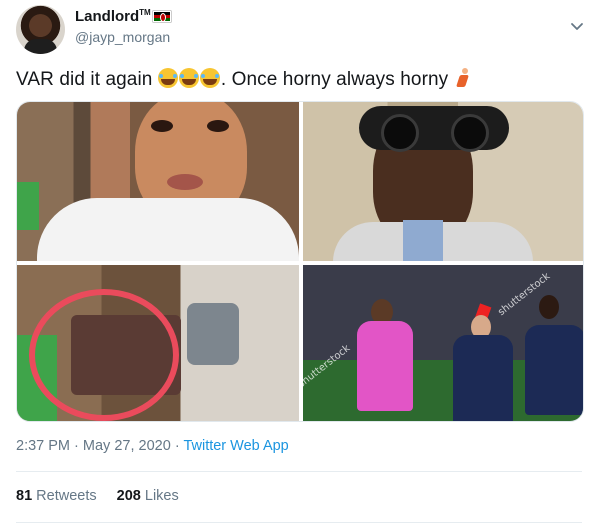 This screenshot has height=525, width=597. I want to click on photo-wardrobe-circled, so click(158, 343).